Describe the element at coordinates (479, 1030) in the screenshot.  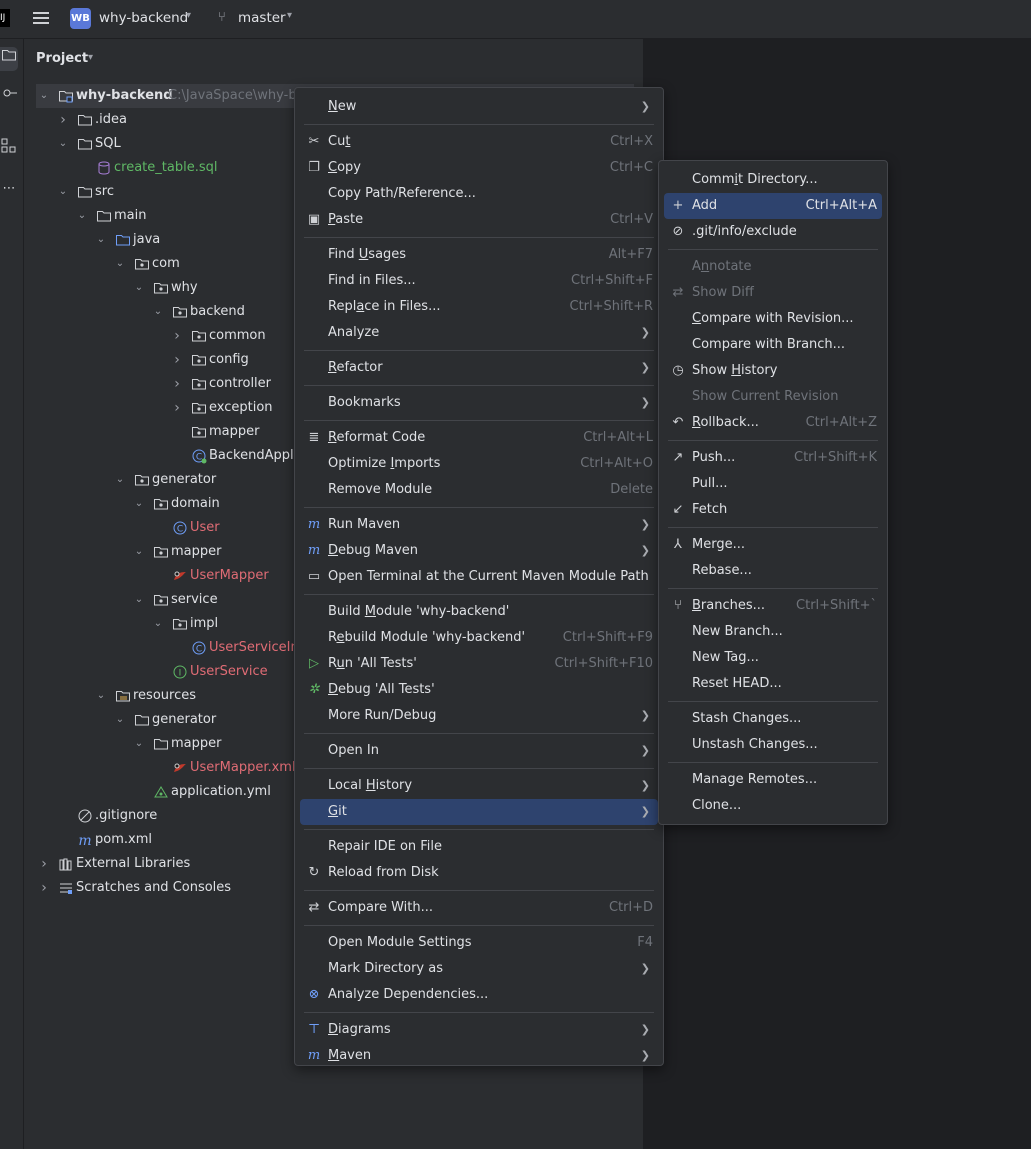
I see `context-menu-item: ⊤ Diagrams ❯` at that location.